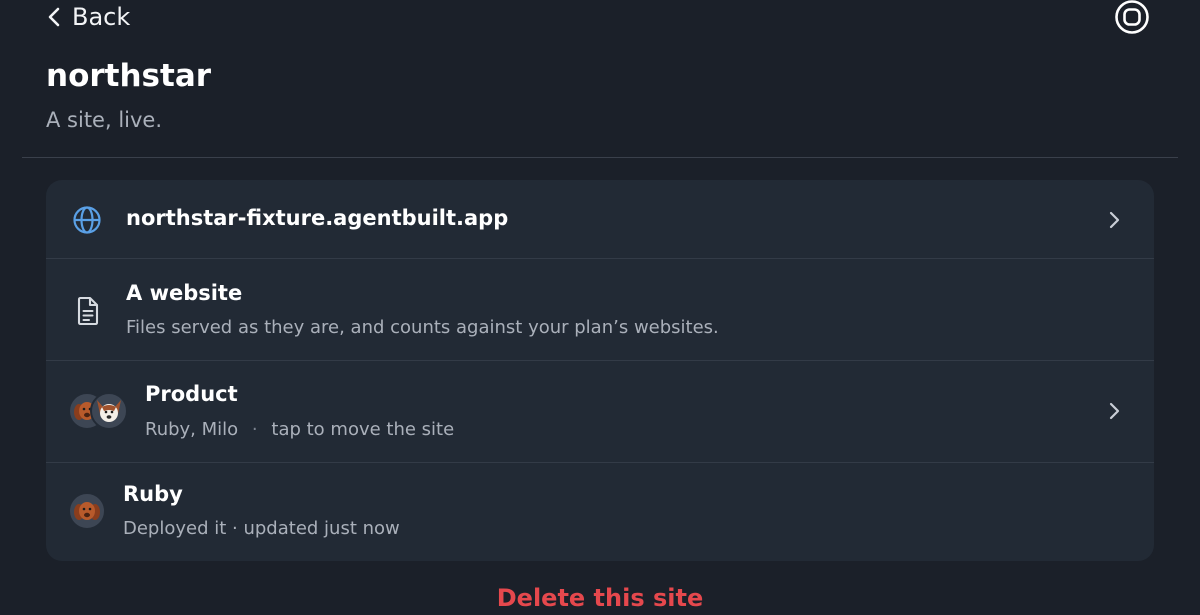 This screenshot has width=1200, height=615. Describe the element at coordinates (192, 429) in the screenshot. I see `team-members: Ruby, Milo` at that location.